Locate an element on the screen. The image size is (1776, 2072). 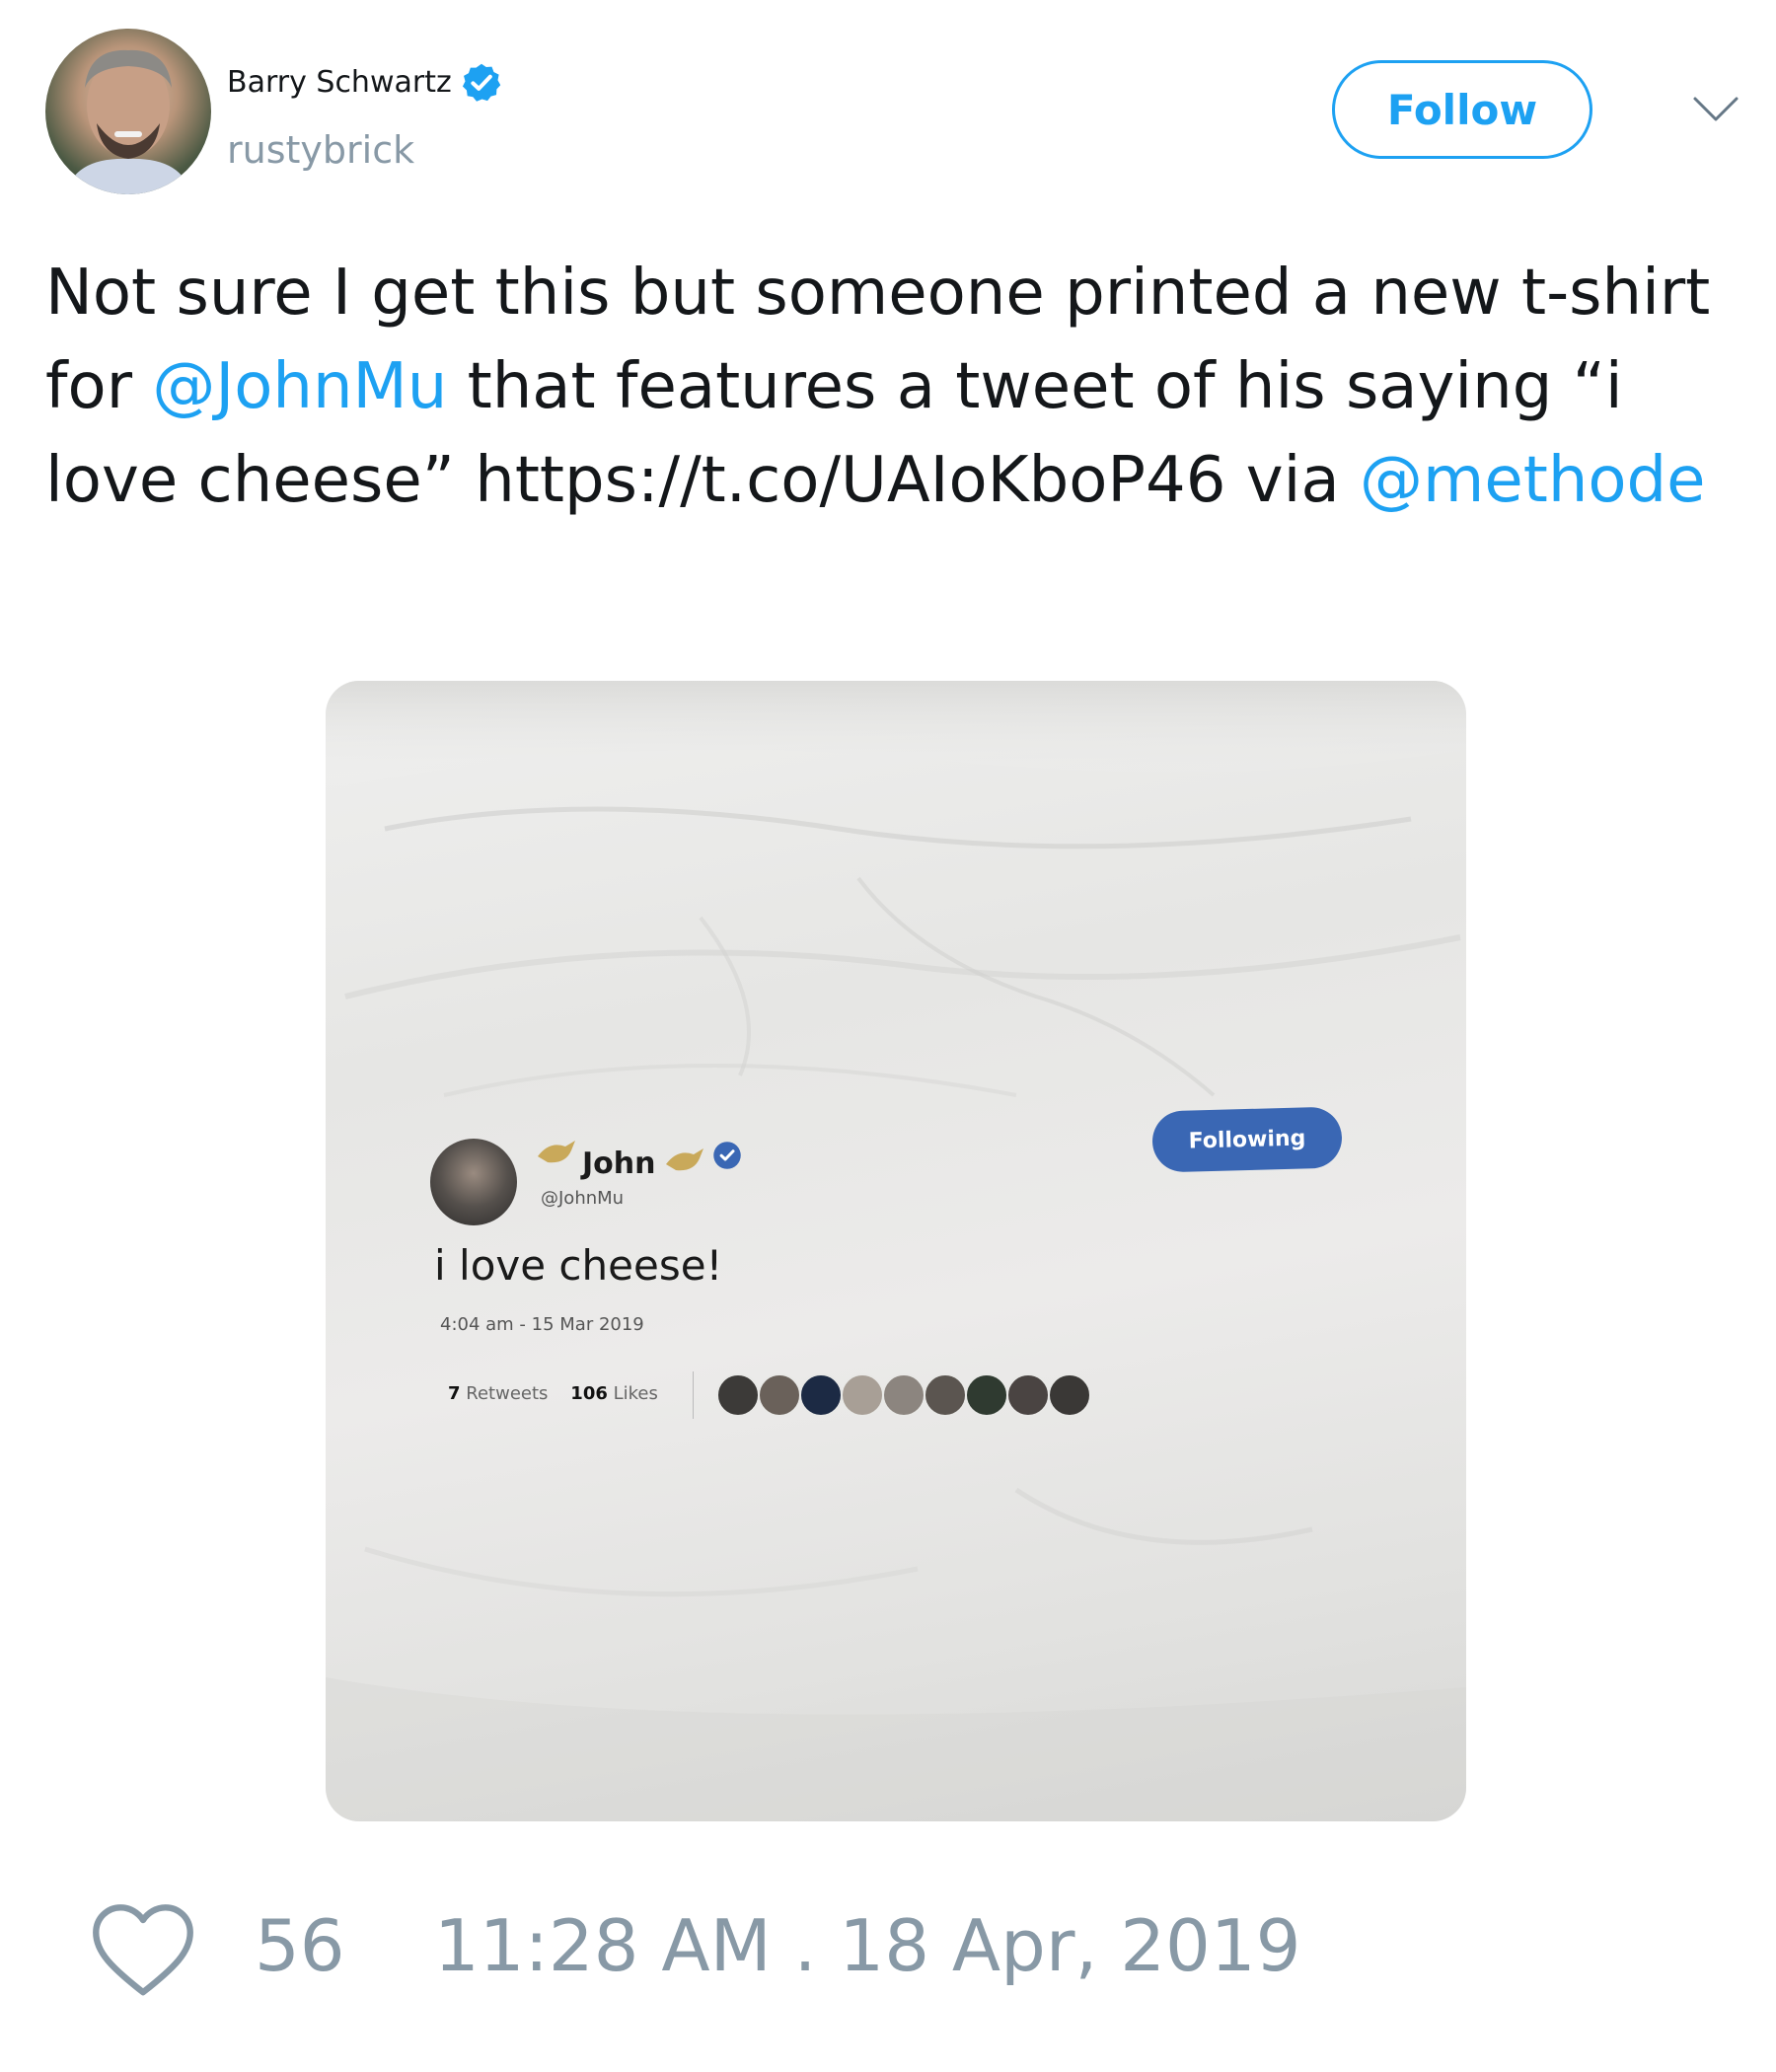
like-count: 56 is located at coordinates (300, 1946).